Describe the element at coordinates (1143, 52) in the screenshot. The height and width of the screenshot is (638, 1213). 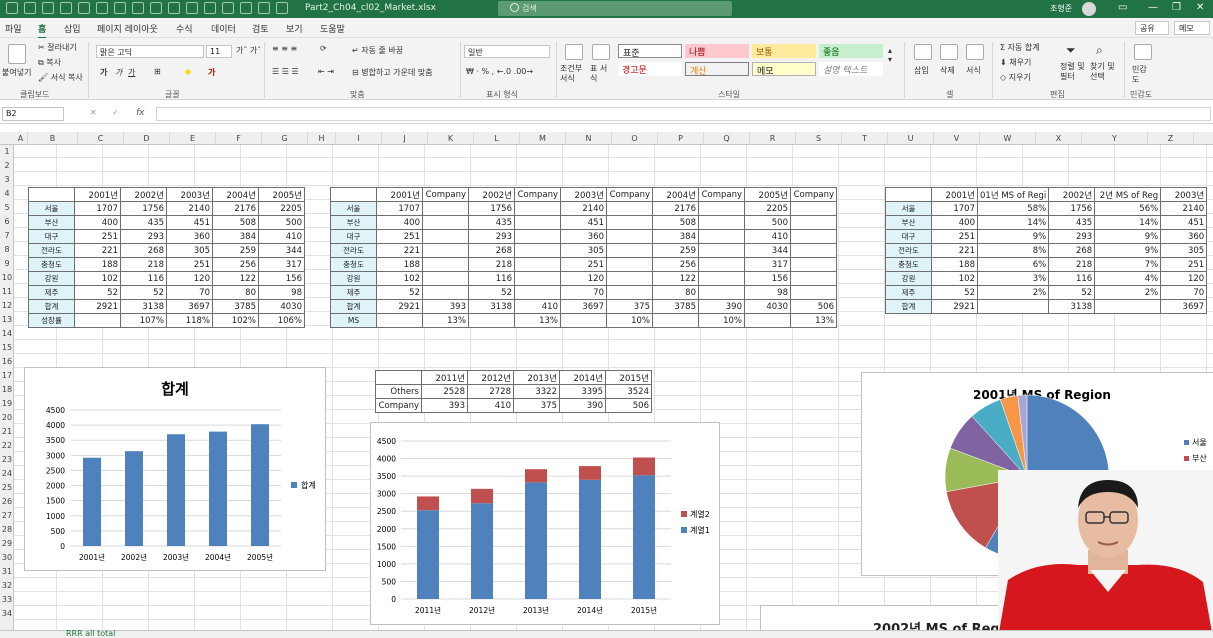
I see `sensitivity-icon` at that location.